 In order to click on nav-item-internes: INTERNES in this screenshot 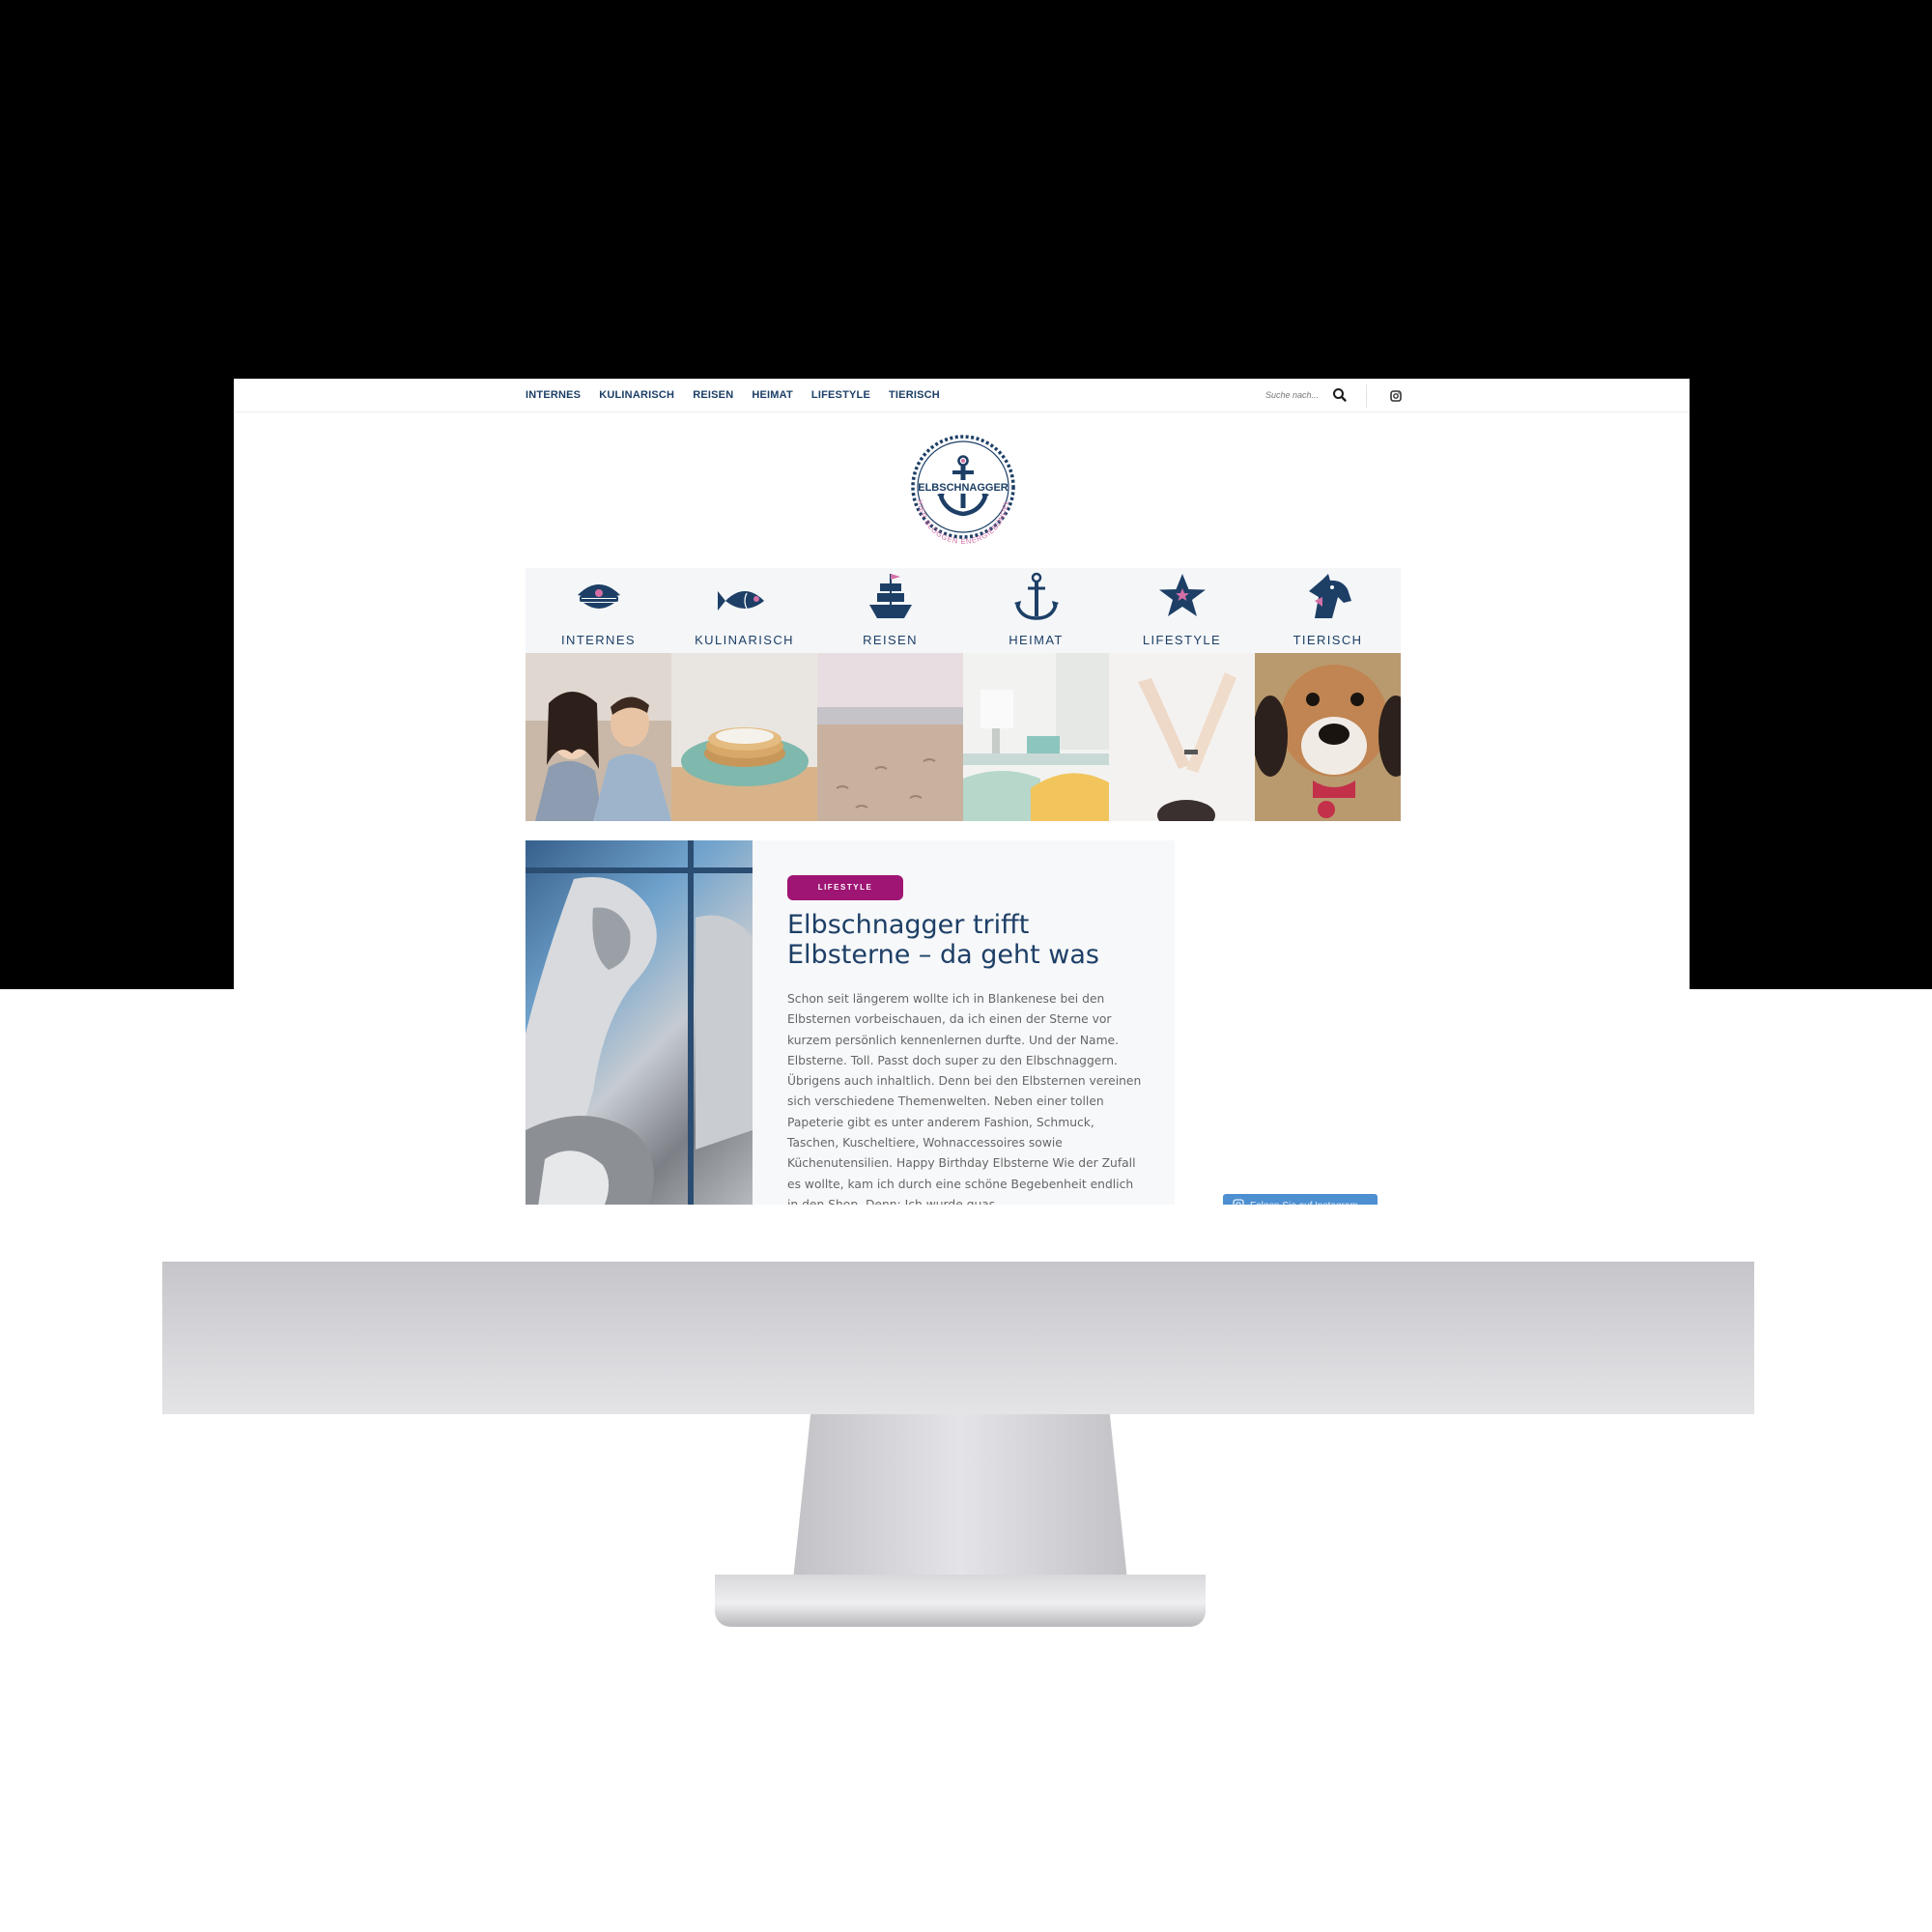, I will do `click(553, 395)`.